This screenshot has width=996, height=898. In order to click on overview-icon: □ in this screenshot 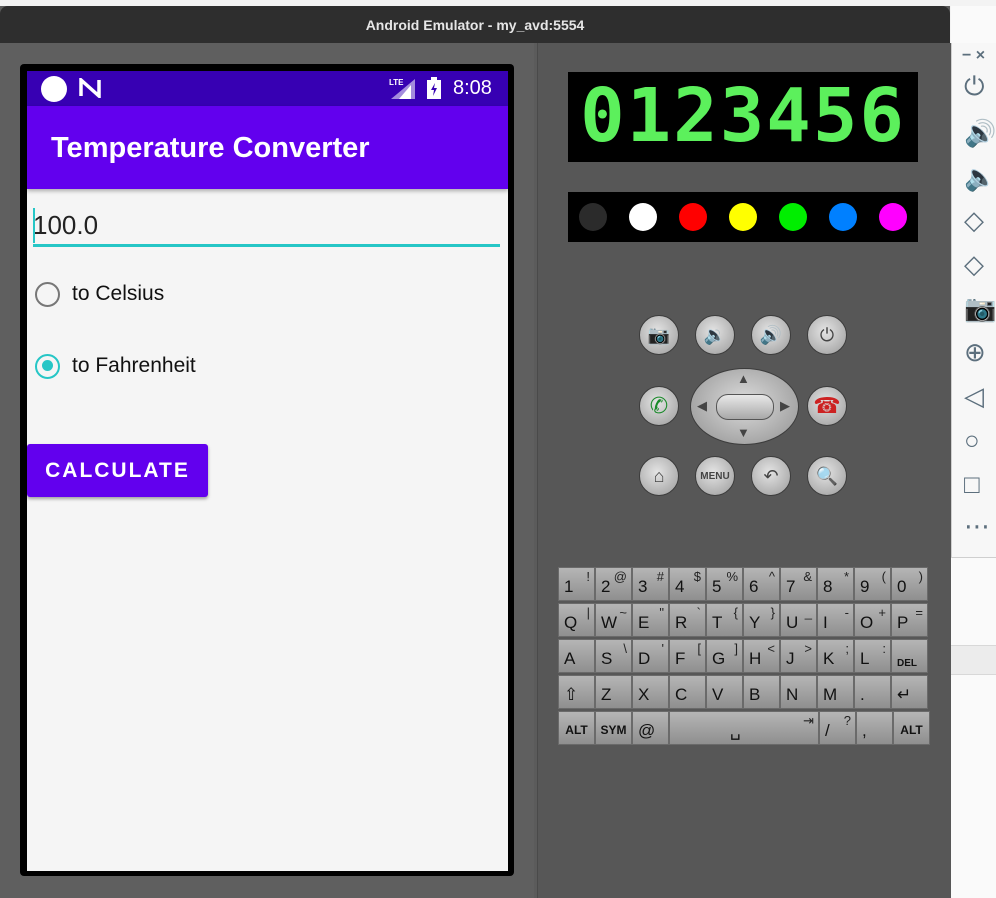, I will do `click(980, 484)`.